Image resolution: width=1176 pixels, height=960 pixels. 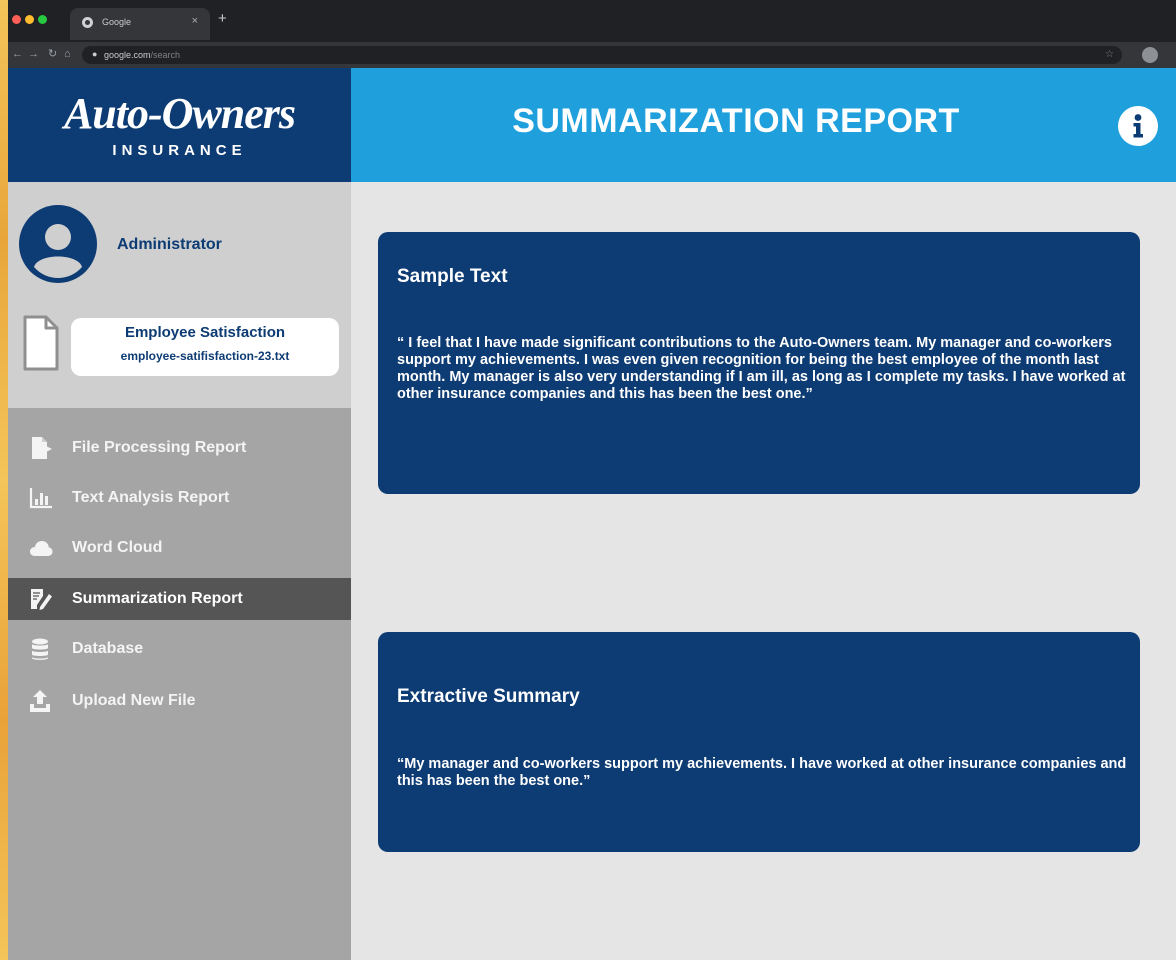 I want to click on database-icon, so click(x=40, y=649).